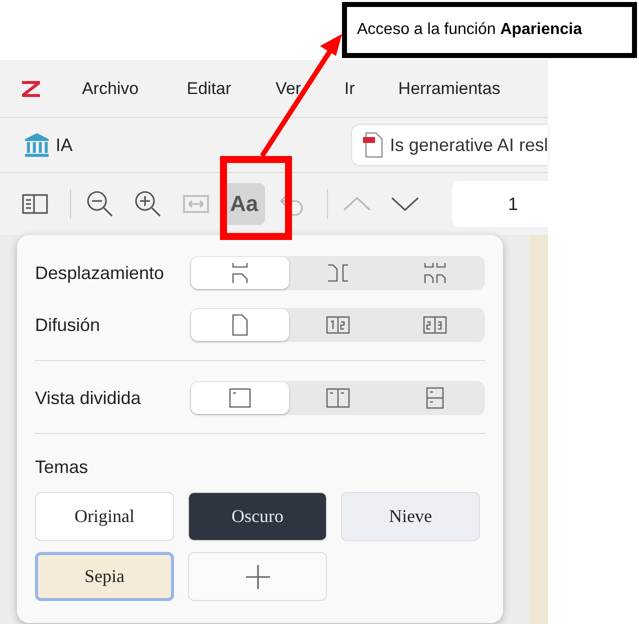  Describe the element at coordinates (104, 516) in the screenshot. I see `theme-button: Original` at that location.